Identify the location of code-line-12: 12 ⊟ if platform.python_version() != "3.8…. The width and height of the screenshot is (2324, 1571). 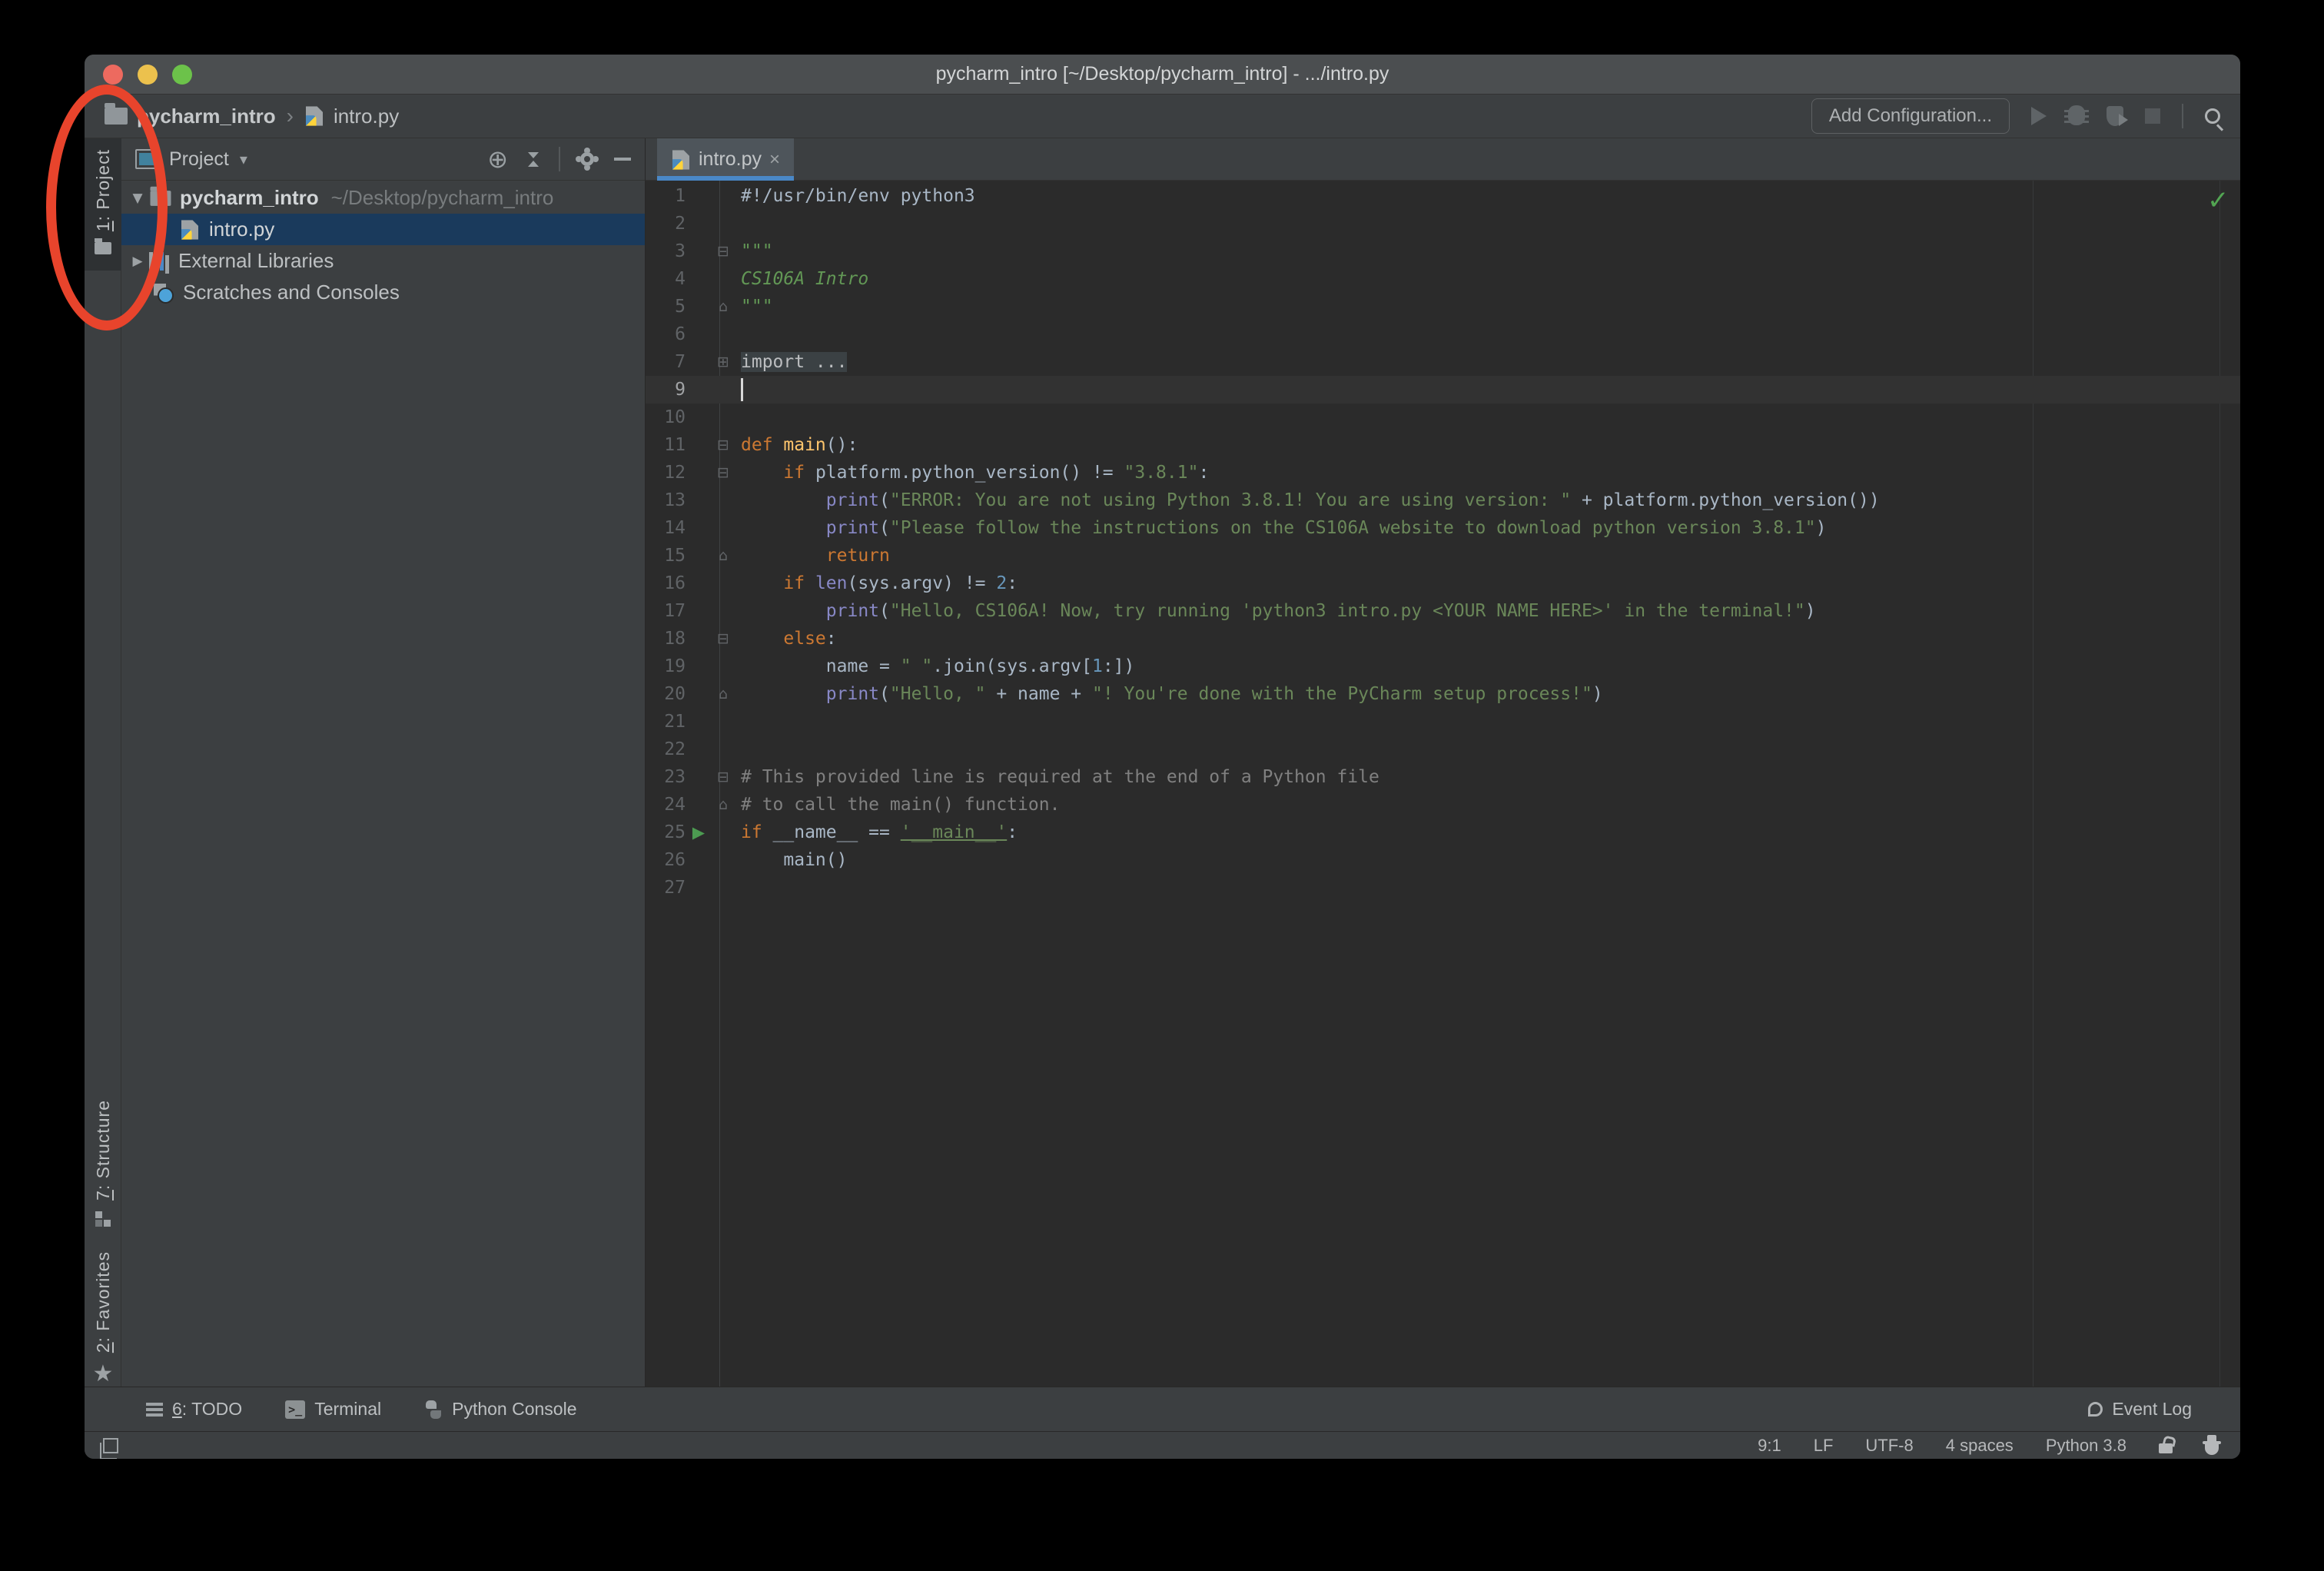
(1443, 473).